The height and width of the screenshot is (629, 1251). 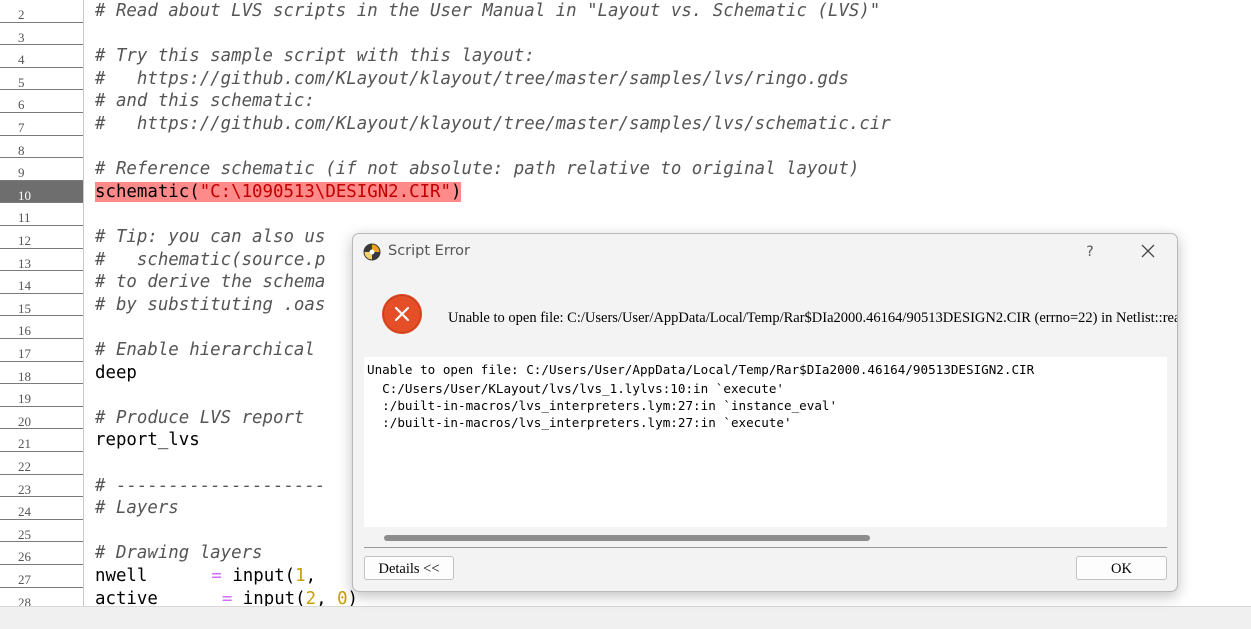 What do you see at coordinates (41, 282) in the screenshot?
I see `line-number: 14` at bounding box center [41, 282].